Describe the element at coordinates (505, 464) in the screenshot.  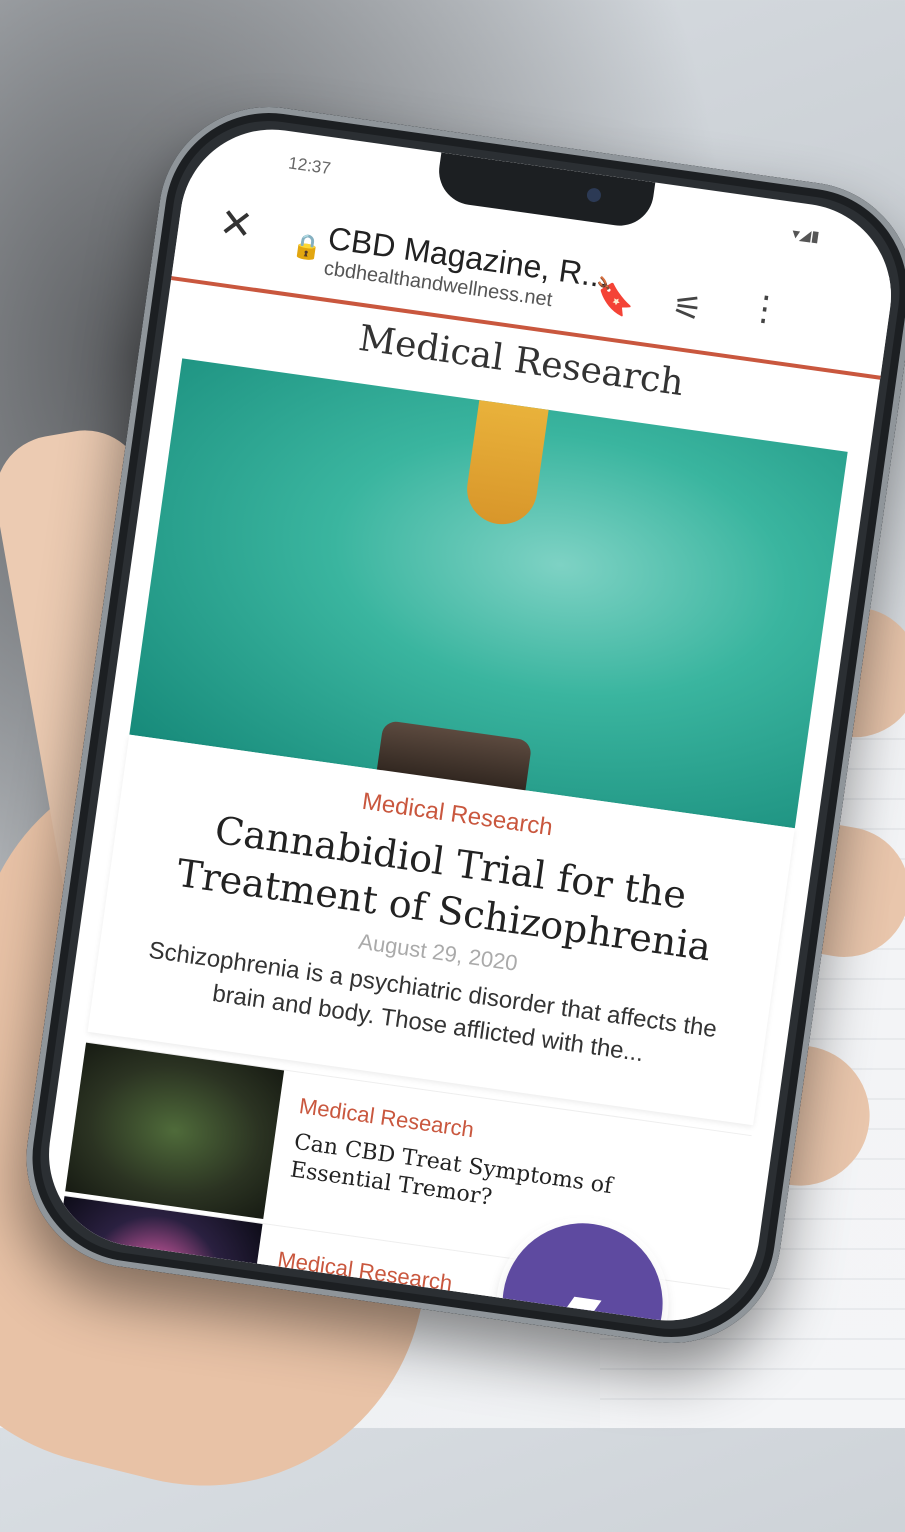
I see `dropper-graphic` at that location.